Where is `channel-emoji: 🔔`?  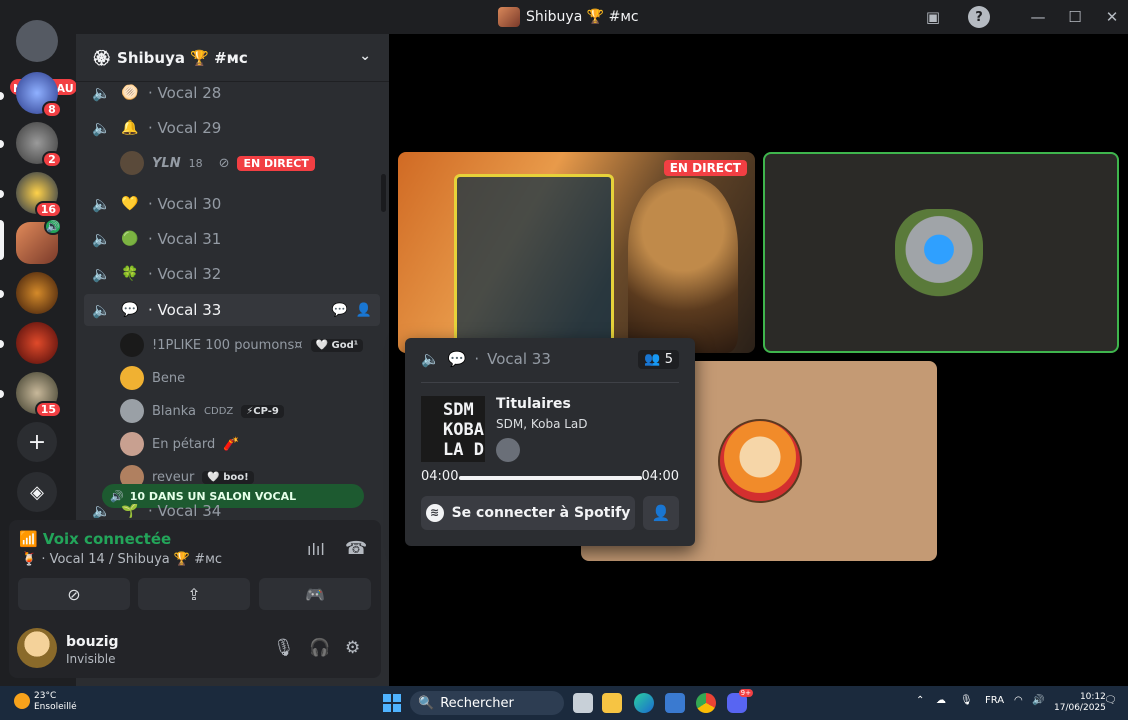
channel-emoji: 🔔 is located at coordinates (130, 128).